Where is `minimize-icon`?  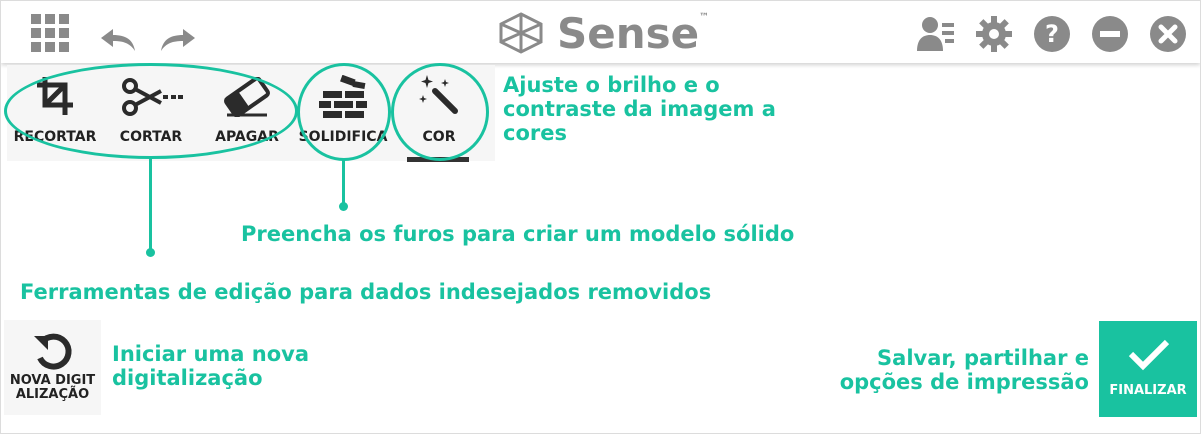
minimize-icon is located at coordinates (1110, 34).